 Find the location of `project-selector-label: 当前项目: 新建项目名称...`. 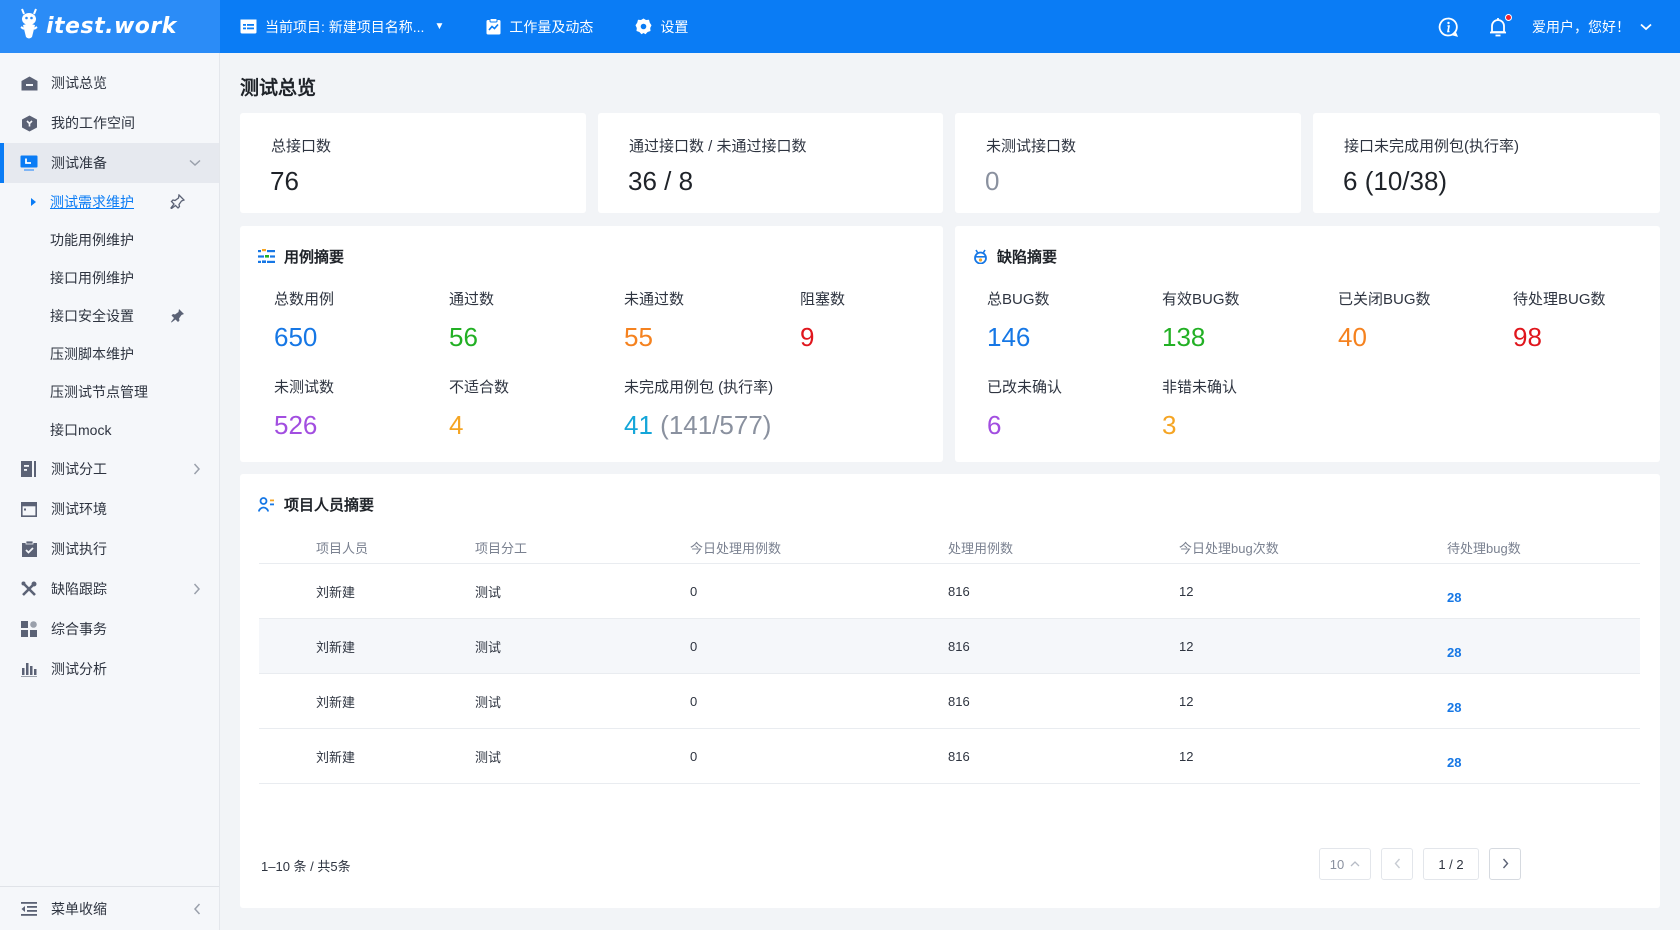

project-selector-label: 当前项目: 新建项目名称... is located at coordinates (345, 26).